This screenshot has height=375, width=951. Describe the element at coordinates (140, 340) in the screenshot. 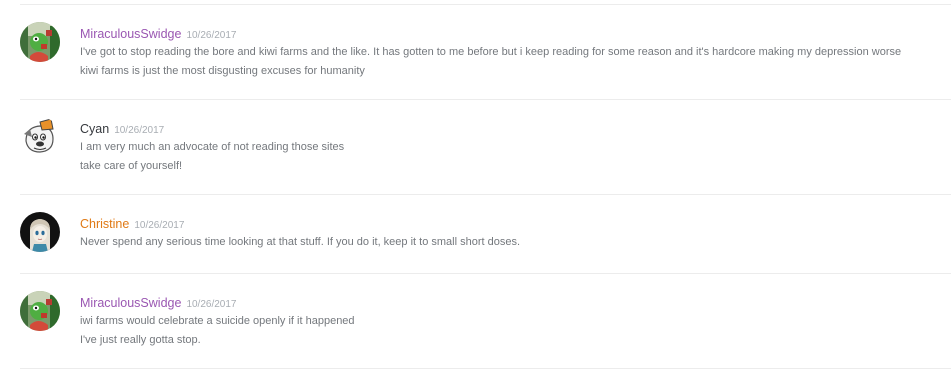

I see `message-line: I've just really gotta stop.` at that location.